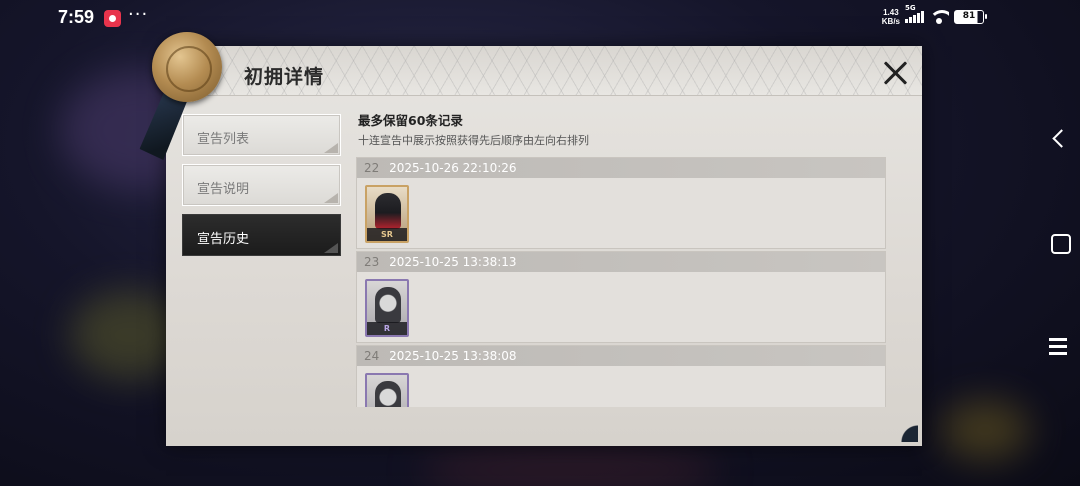  Describe the element at coordinates (284, 77) in the screenshot. I see `dialog-title: 初拥详情` at that location.